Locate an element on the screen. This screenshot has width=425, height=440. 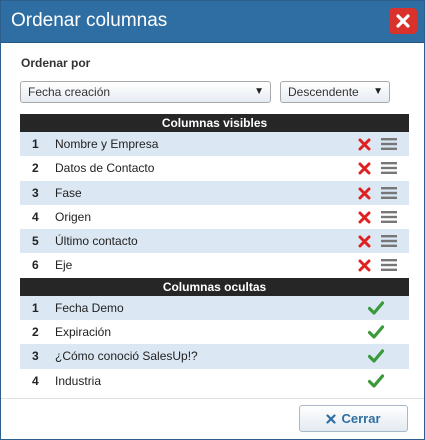
column-name: Expiración is located at coordinates (83, 332).